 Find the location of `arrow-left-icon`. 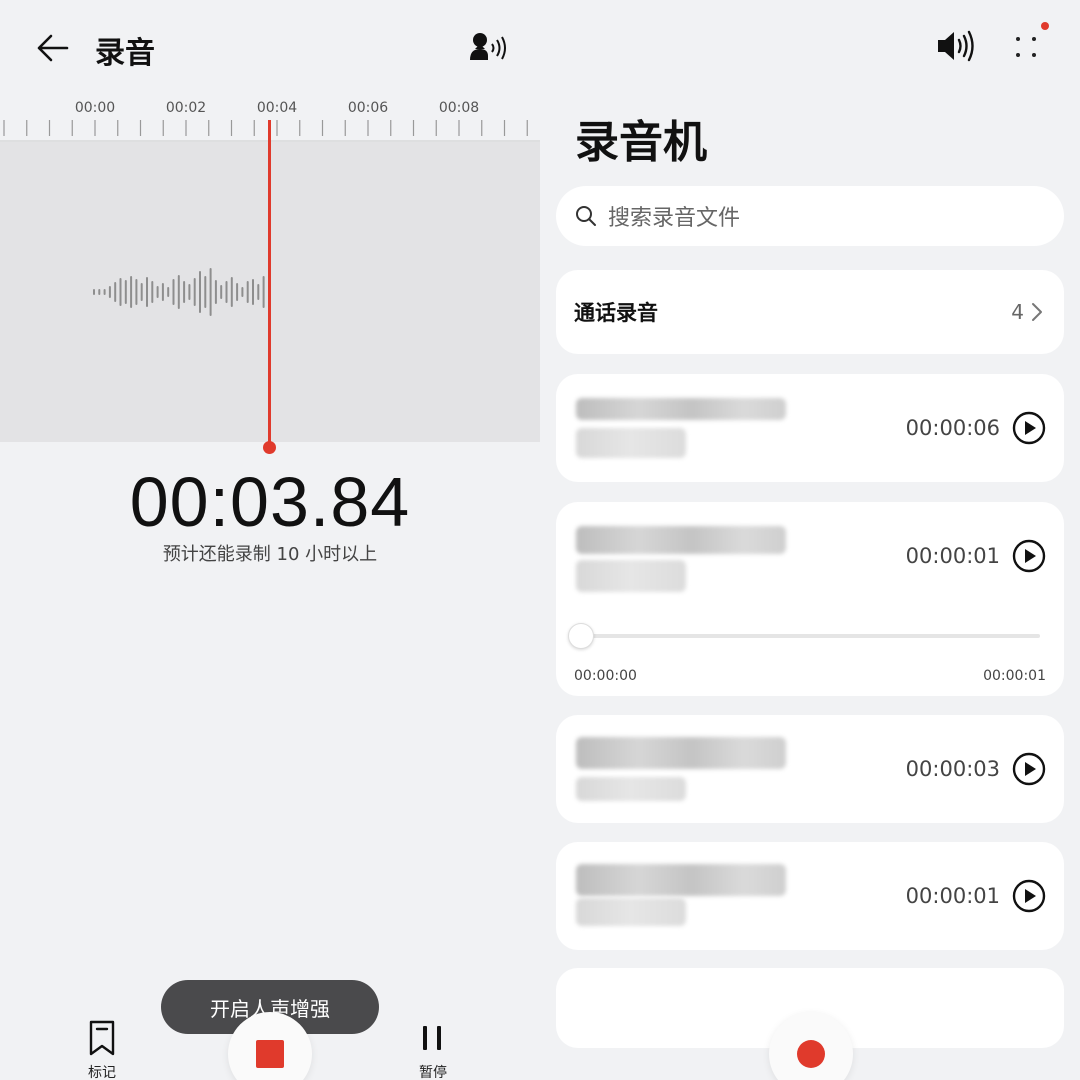

arrow-left-icon is located at coordinates (53, 48).